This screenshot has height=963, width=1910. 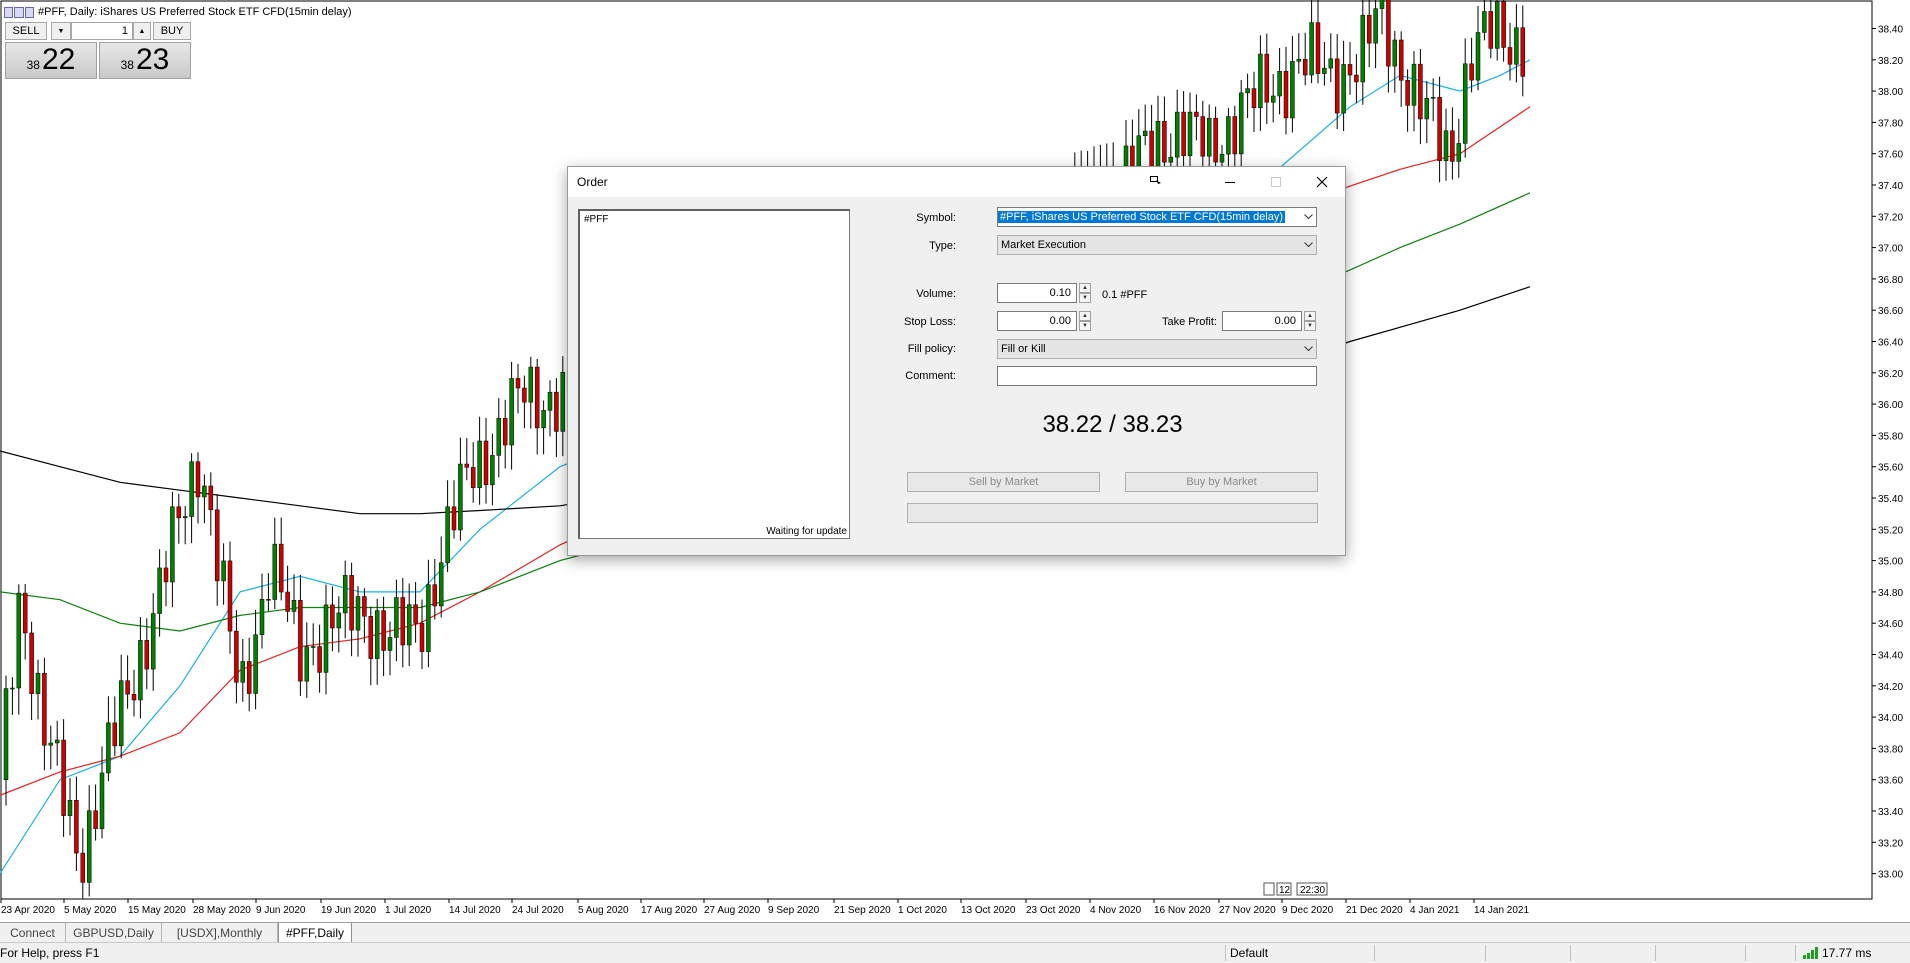 I want to click on type-select: Market Execution, so click(x=1157, y=245).